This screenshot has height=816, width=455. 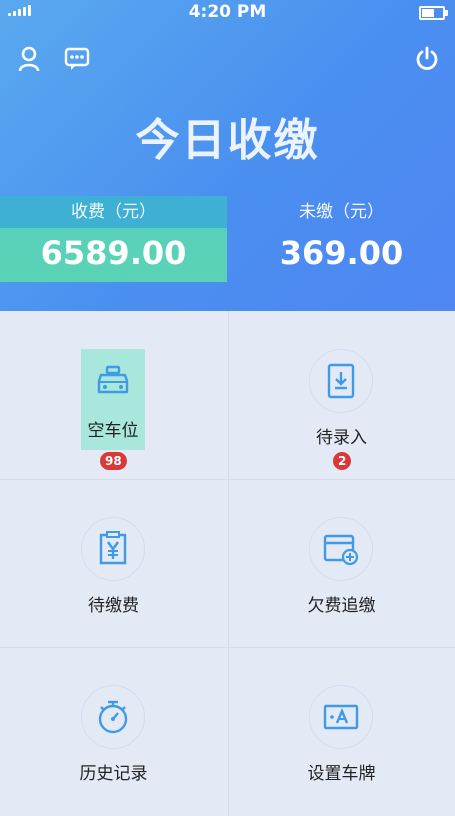 I want to click on paid-summary: 收费（元） 6589.00, so click(x=113, y=239).